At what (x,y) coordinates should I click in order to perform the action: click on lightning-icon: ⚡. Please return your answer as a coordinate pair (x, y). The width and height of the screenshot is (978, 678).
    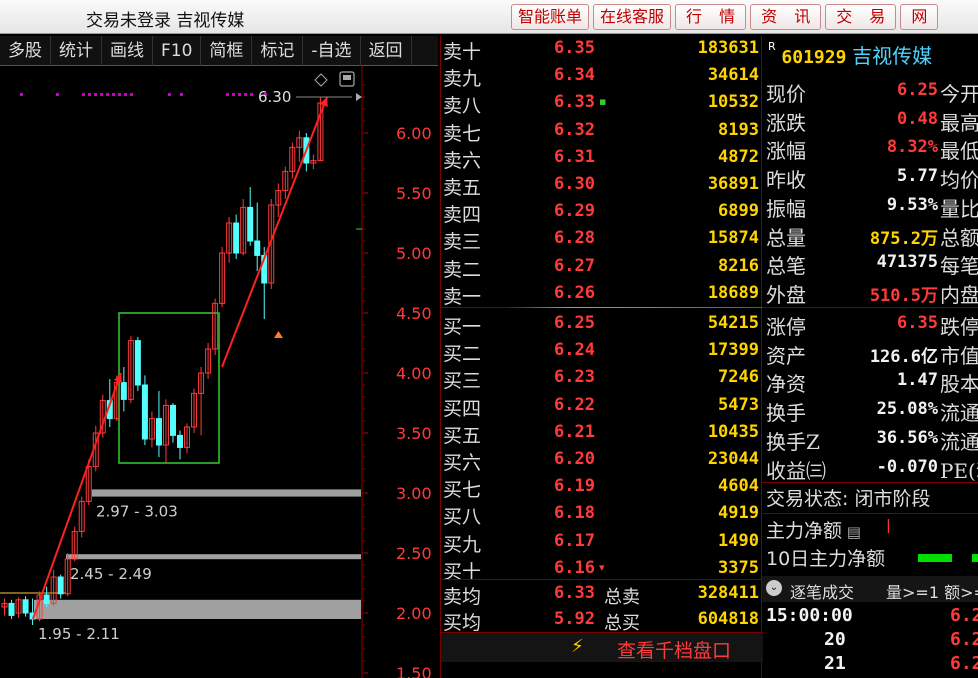
    Looking at the image, I should click on (577, 646).